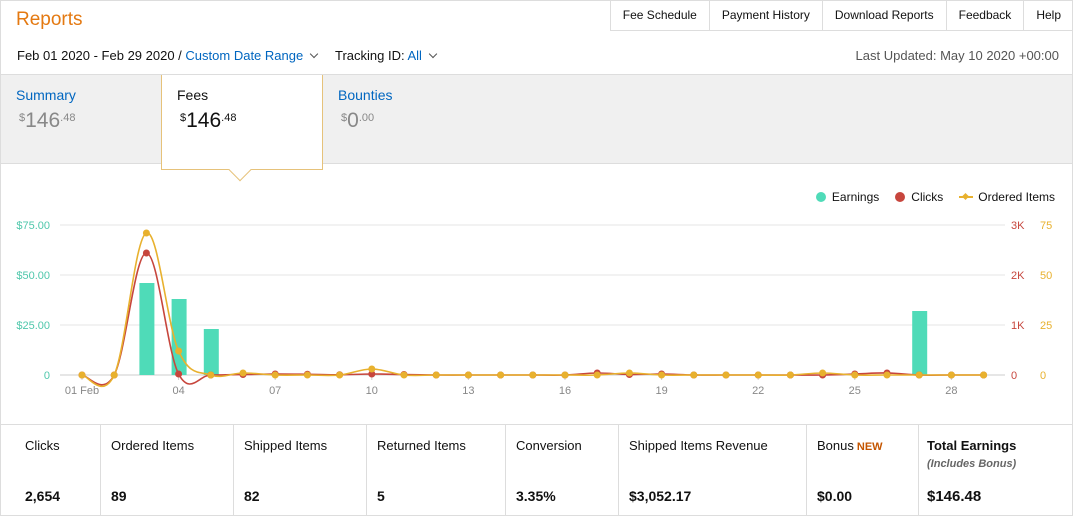  Describe the element at coordinates (565, 391) in the screenshot. I see `x-tick-label: 16` at that location.